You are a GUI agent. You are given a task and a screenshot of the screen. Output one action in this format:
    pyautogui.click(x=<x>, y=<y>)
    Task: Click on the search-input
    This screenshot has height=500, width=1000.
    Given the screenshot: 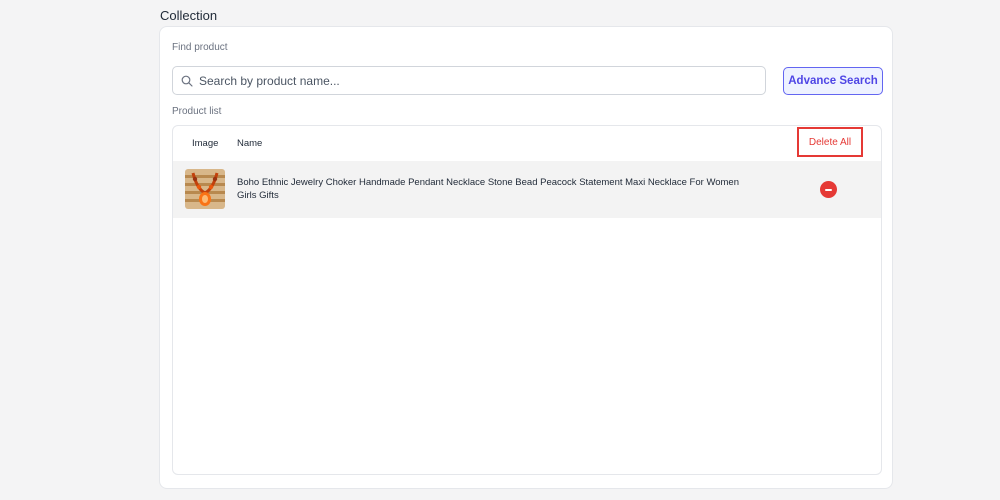 What is the action you would take?
    pyautogui.click(x=469, y=80)
    